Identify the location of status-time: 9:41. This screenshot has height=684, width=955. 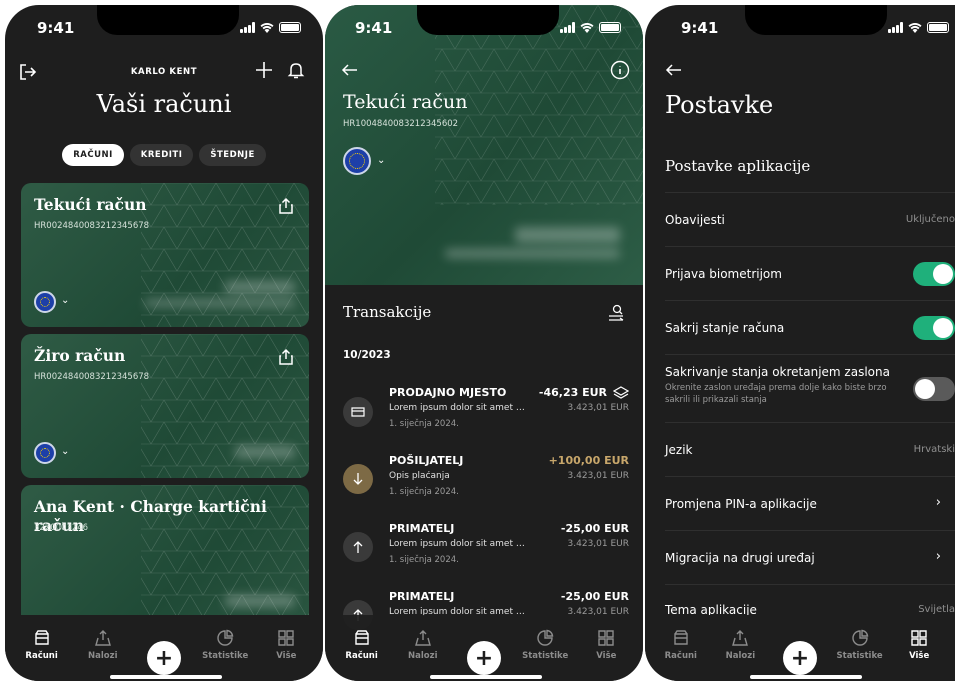
(700, 28).